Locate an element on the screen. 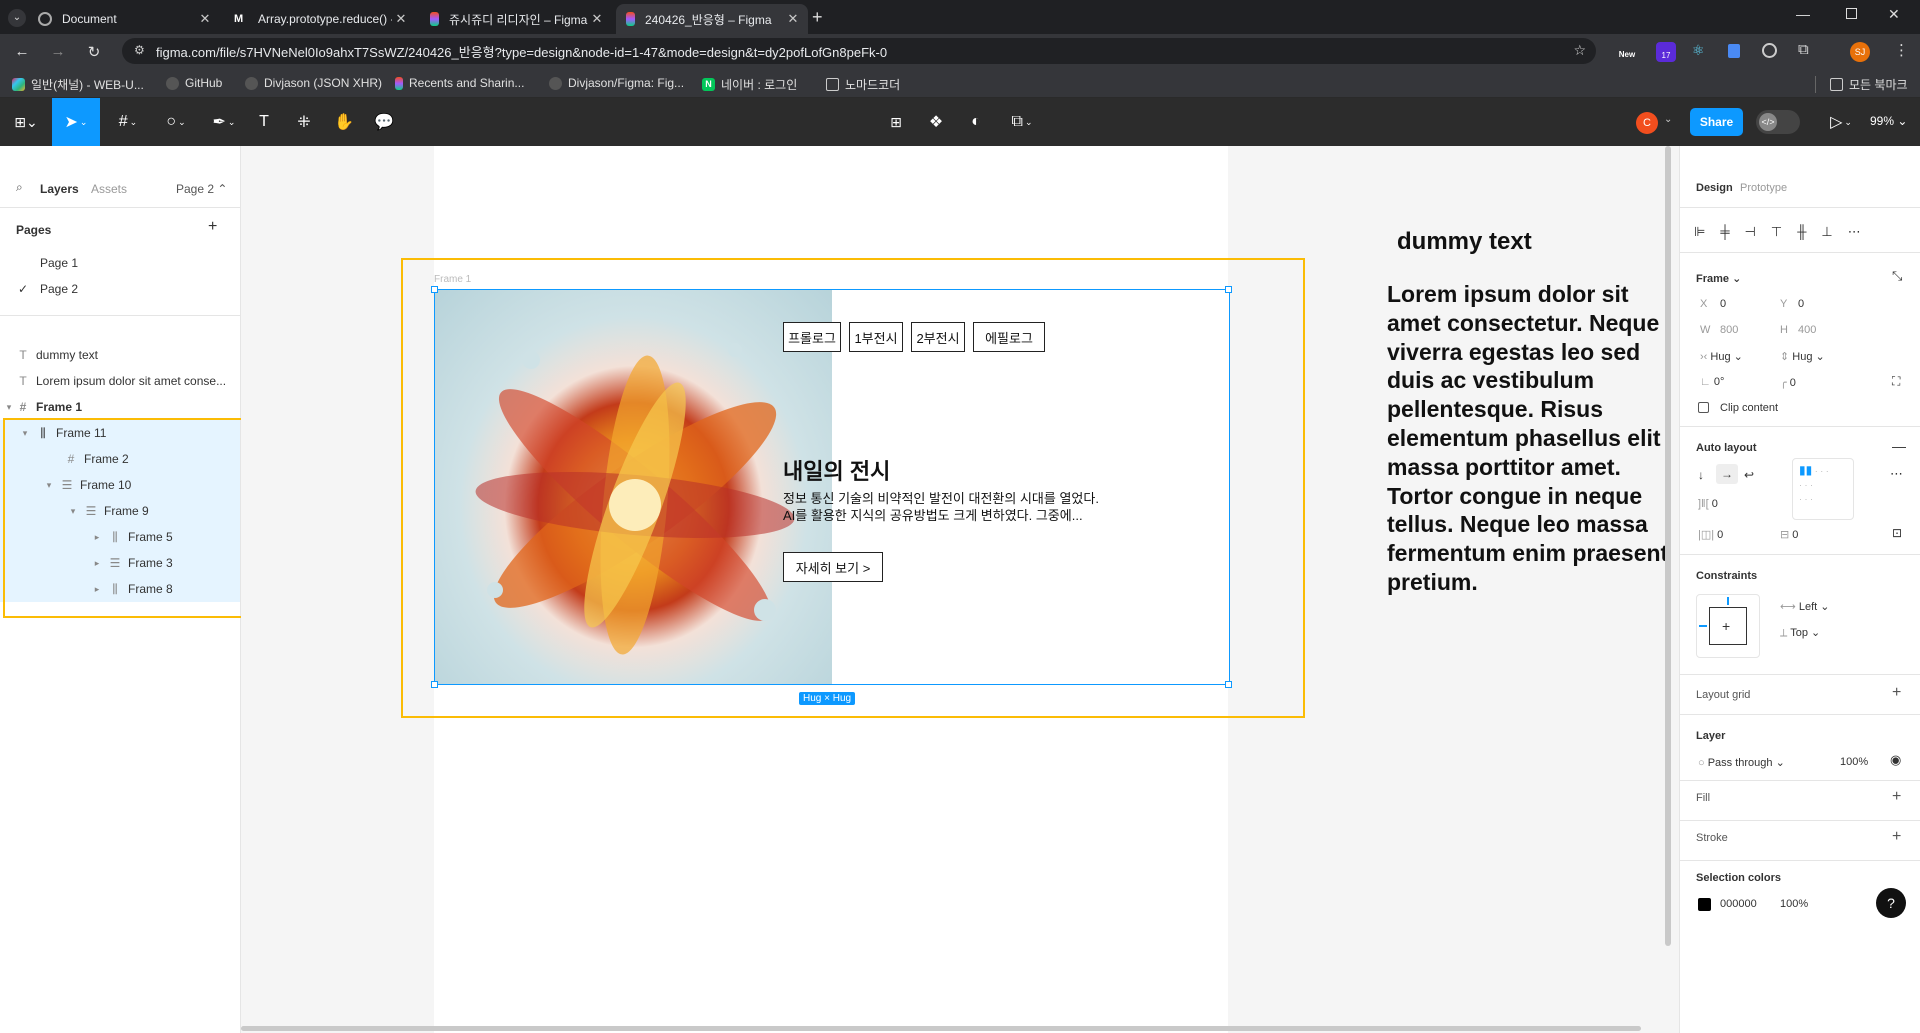 Image resolution: width=1920 pixels, height=1033 pixels. vertical-scrollbar is located at coordinates (1668, 546).